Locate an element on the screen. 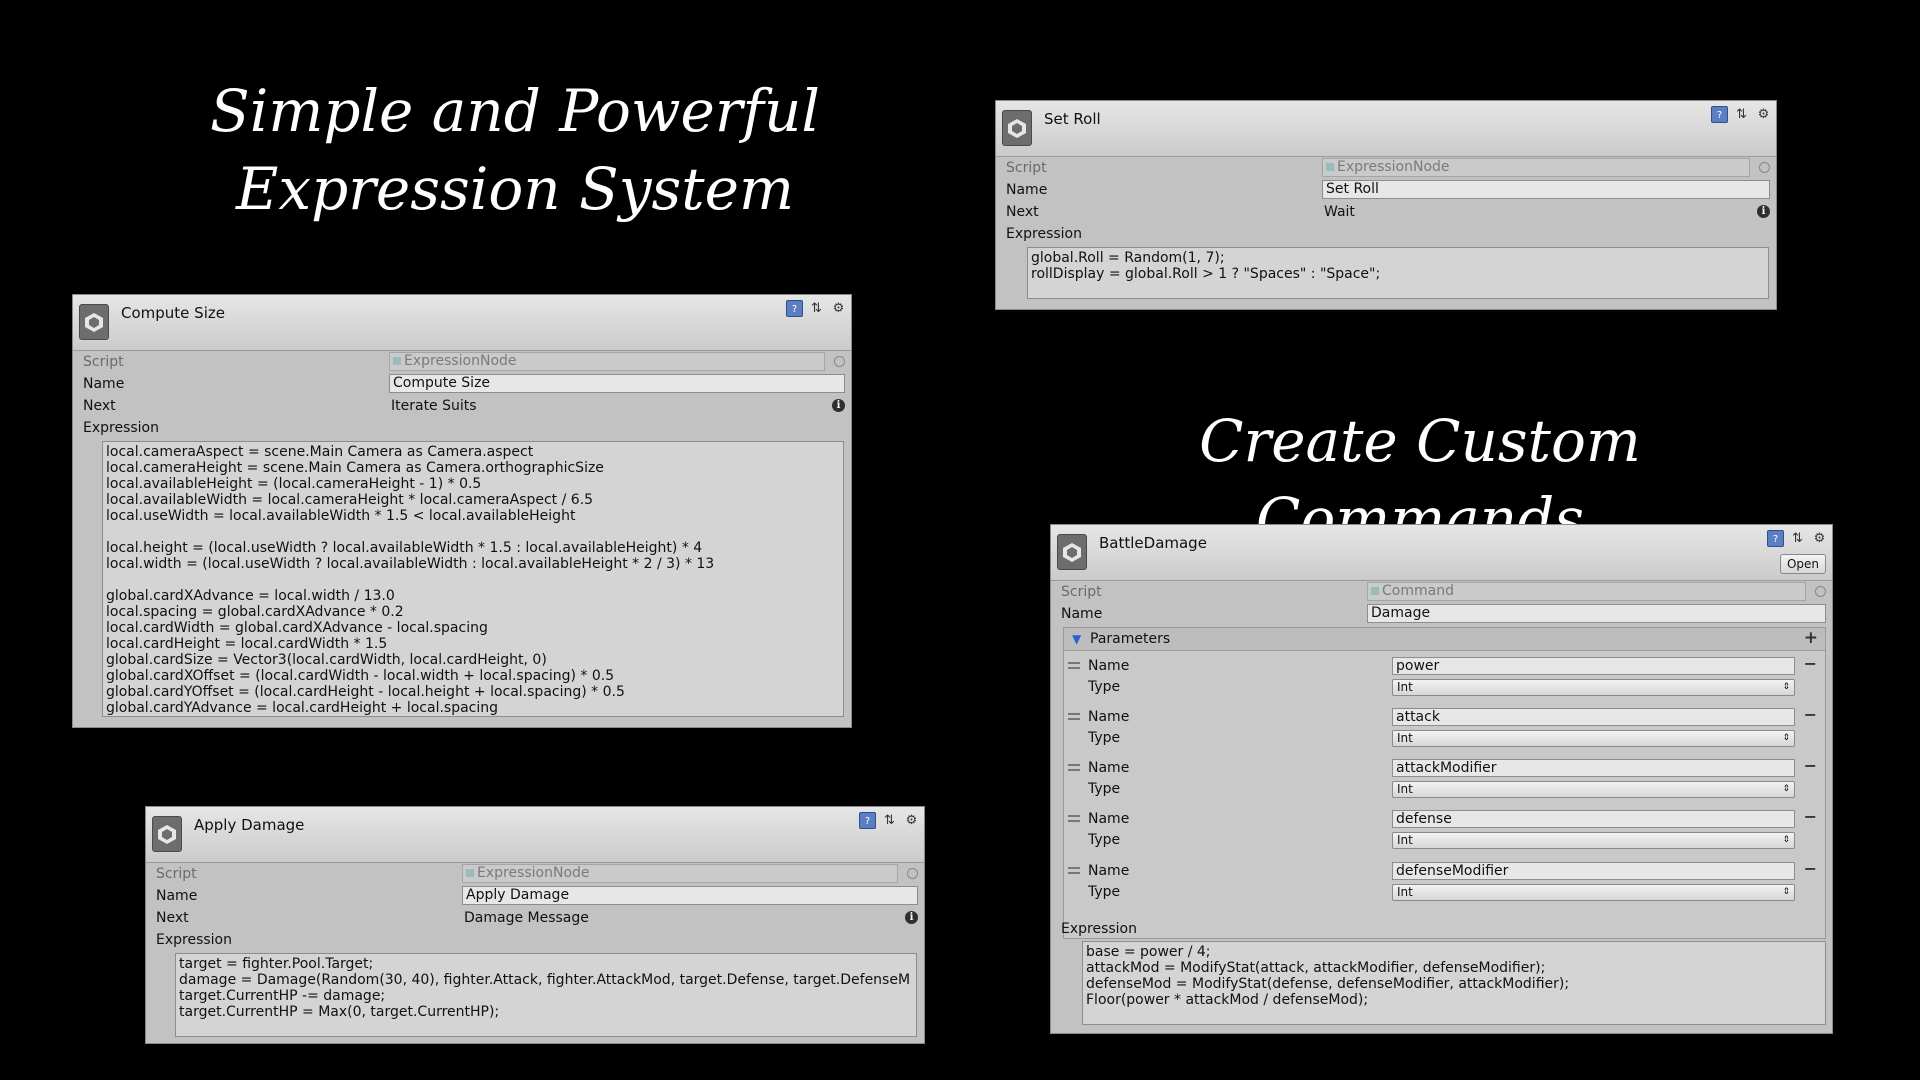 The height and width of the screenshot is (1080, 1920). name-input: Apply Damage is located at coordinates (690, 895).